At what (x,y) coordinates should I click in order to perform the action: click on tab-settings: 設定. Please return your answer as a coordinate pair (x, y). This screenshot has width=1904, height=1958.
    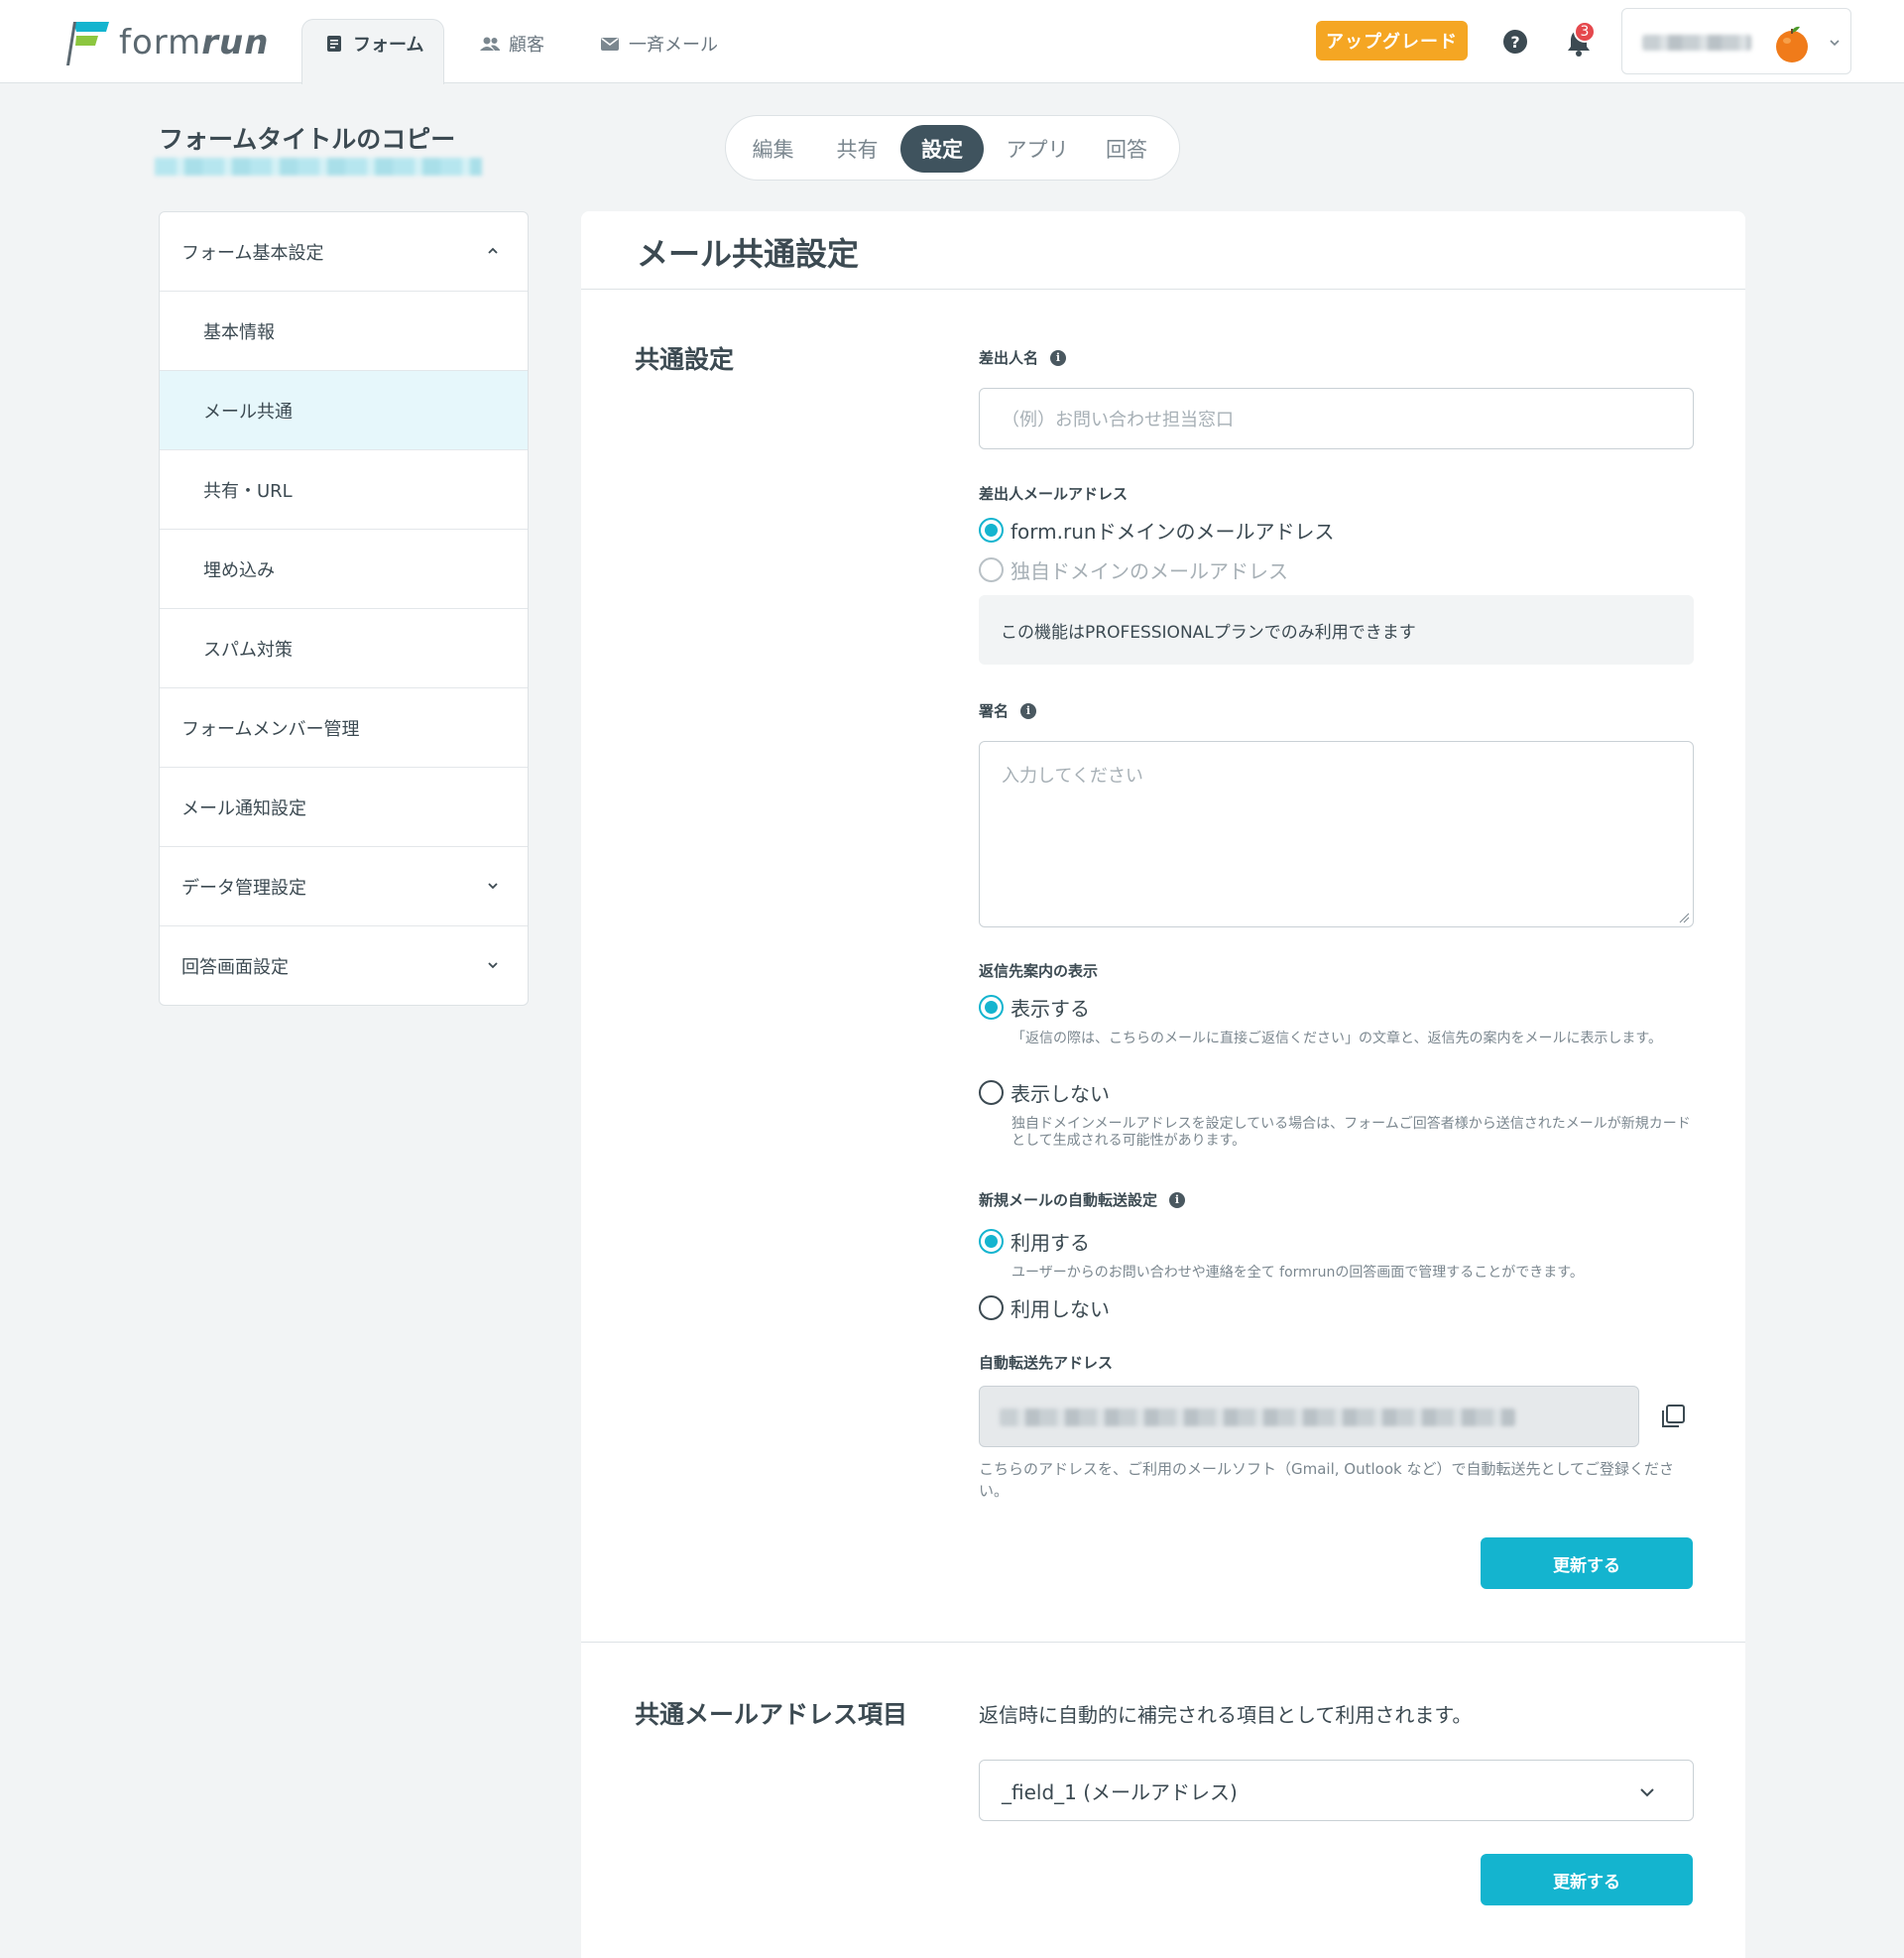
    Looking at the image, I should click on (942, 149).